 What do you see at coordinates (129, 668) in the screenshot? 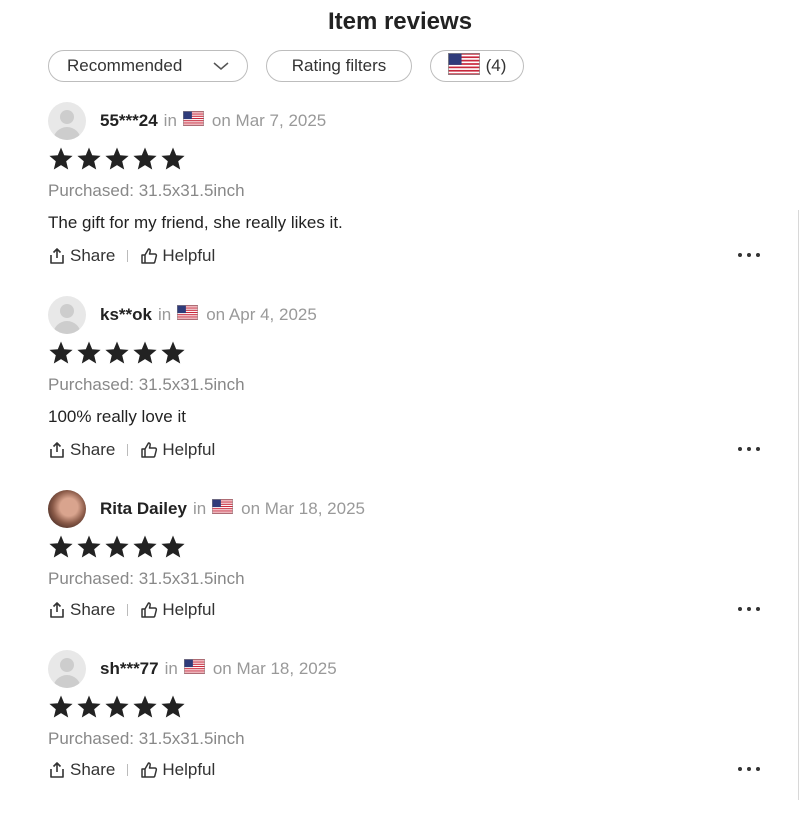
I see `review-username: sh***77` at bounding box center [129, 668].